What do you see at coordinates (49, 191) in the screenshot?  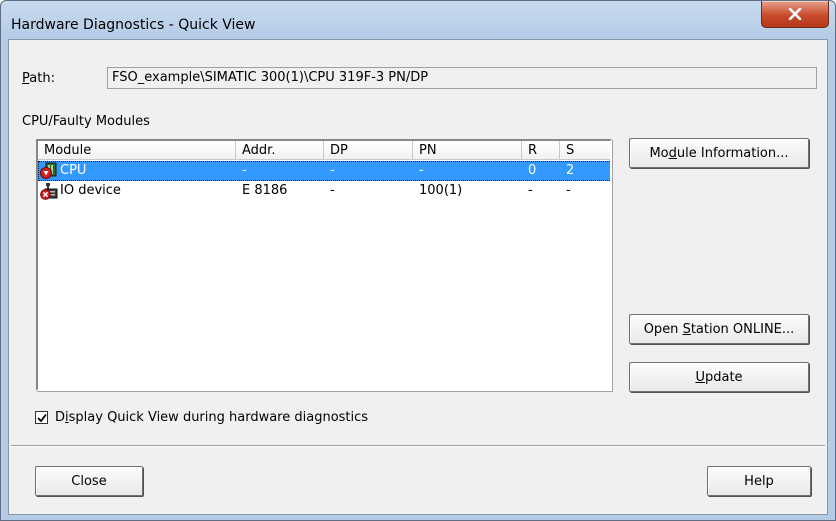 I see `io-device-fault-icon` at bounding box center [49, 191].